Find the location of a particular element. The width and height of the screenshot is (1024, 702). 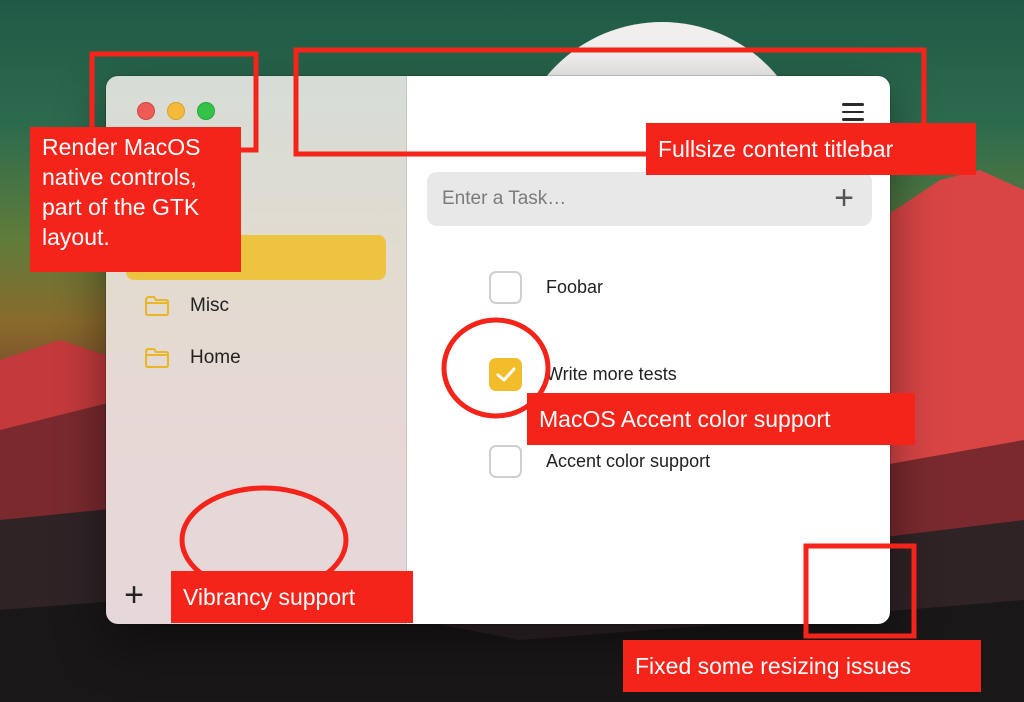

sidebar-item-home: Home is located at coordinates (192, 358).